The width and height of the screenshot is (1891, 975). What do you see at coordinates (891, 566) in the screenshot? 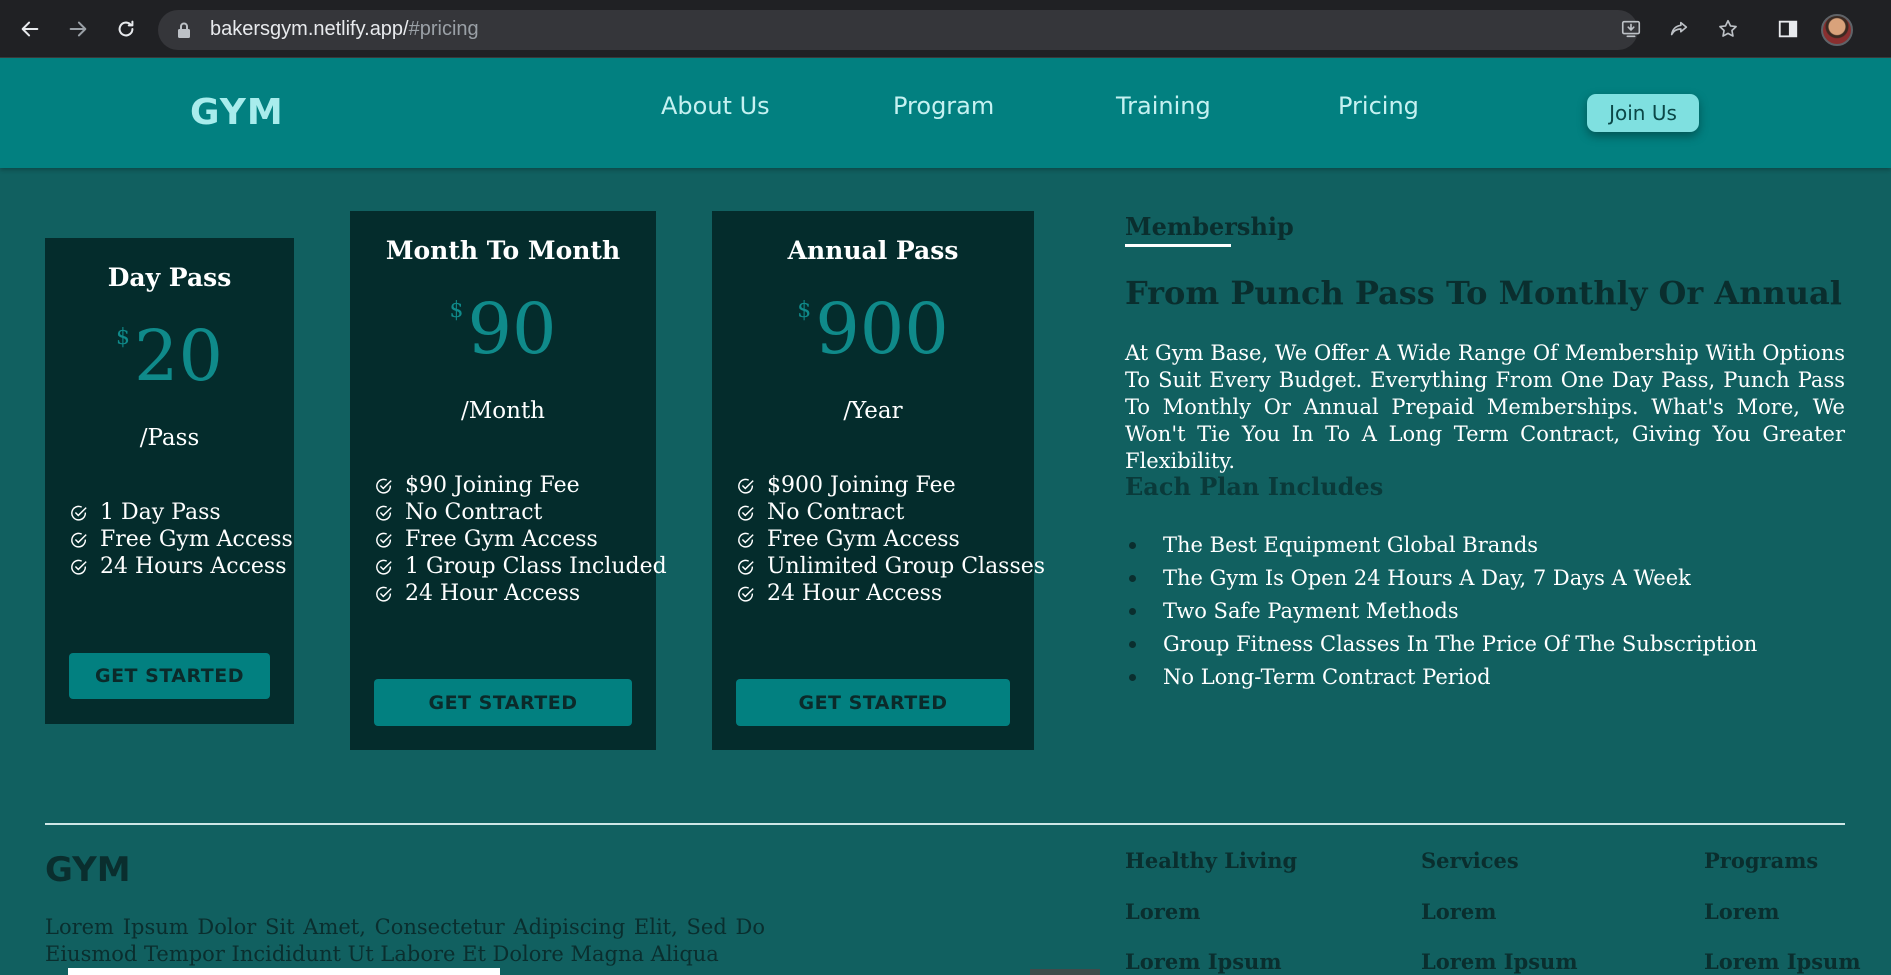
I see `feature-item: Unlimited Group Classes` at bounding box center [891, 566].